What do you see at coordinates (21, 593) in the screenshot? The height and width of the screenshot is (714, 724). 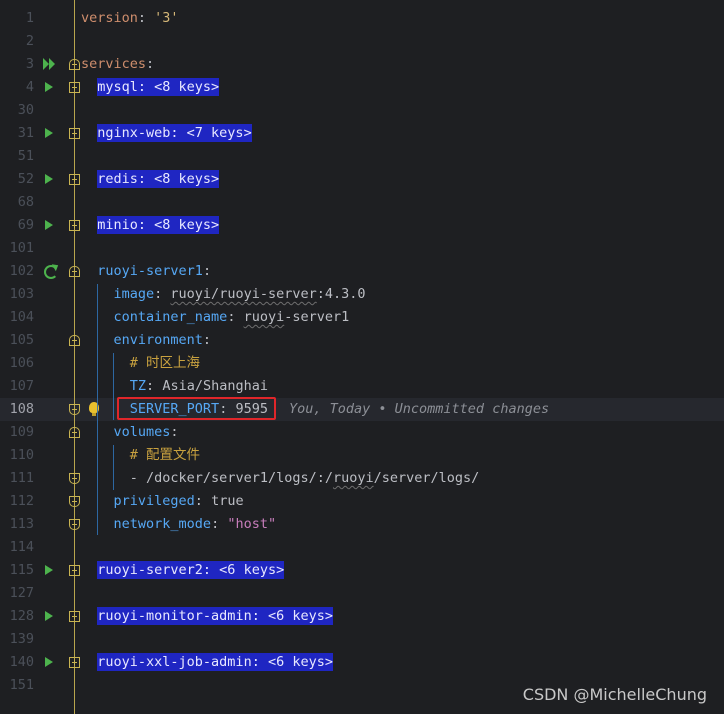 I see `line-number: 127` at bounding box center [21, 593].